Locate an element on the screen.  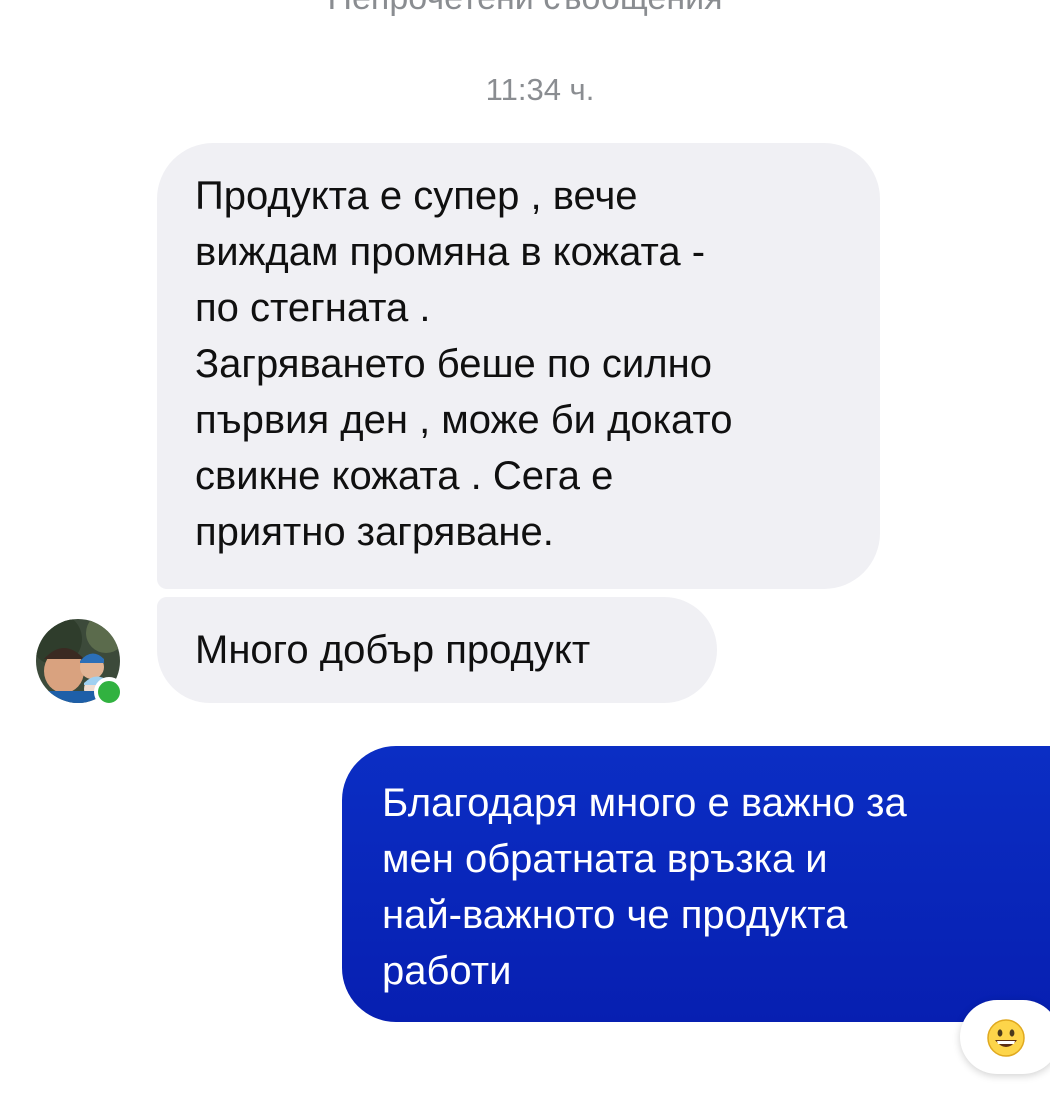
unread-messages-divider: Непрочетени съобщения is located at coordinates (525, 9).